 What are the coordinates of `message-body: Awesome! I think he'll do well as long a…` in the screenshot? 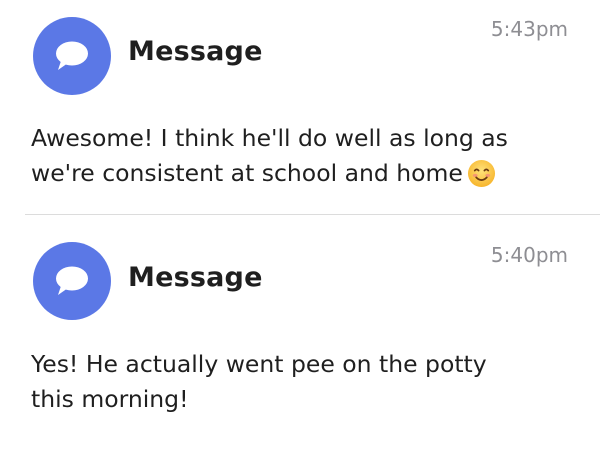 It's located at (301, 156).